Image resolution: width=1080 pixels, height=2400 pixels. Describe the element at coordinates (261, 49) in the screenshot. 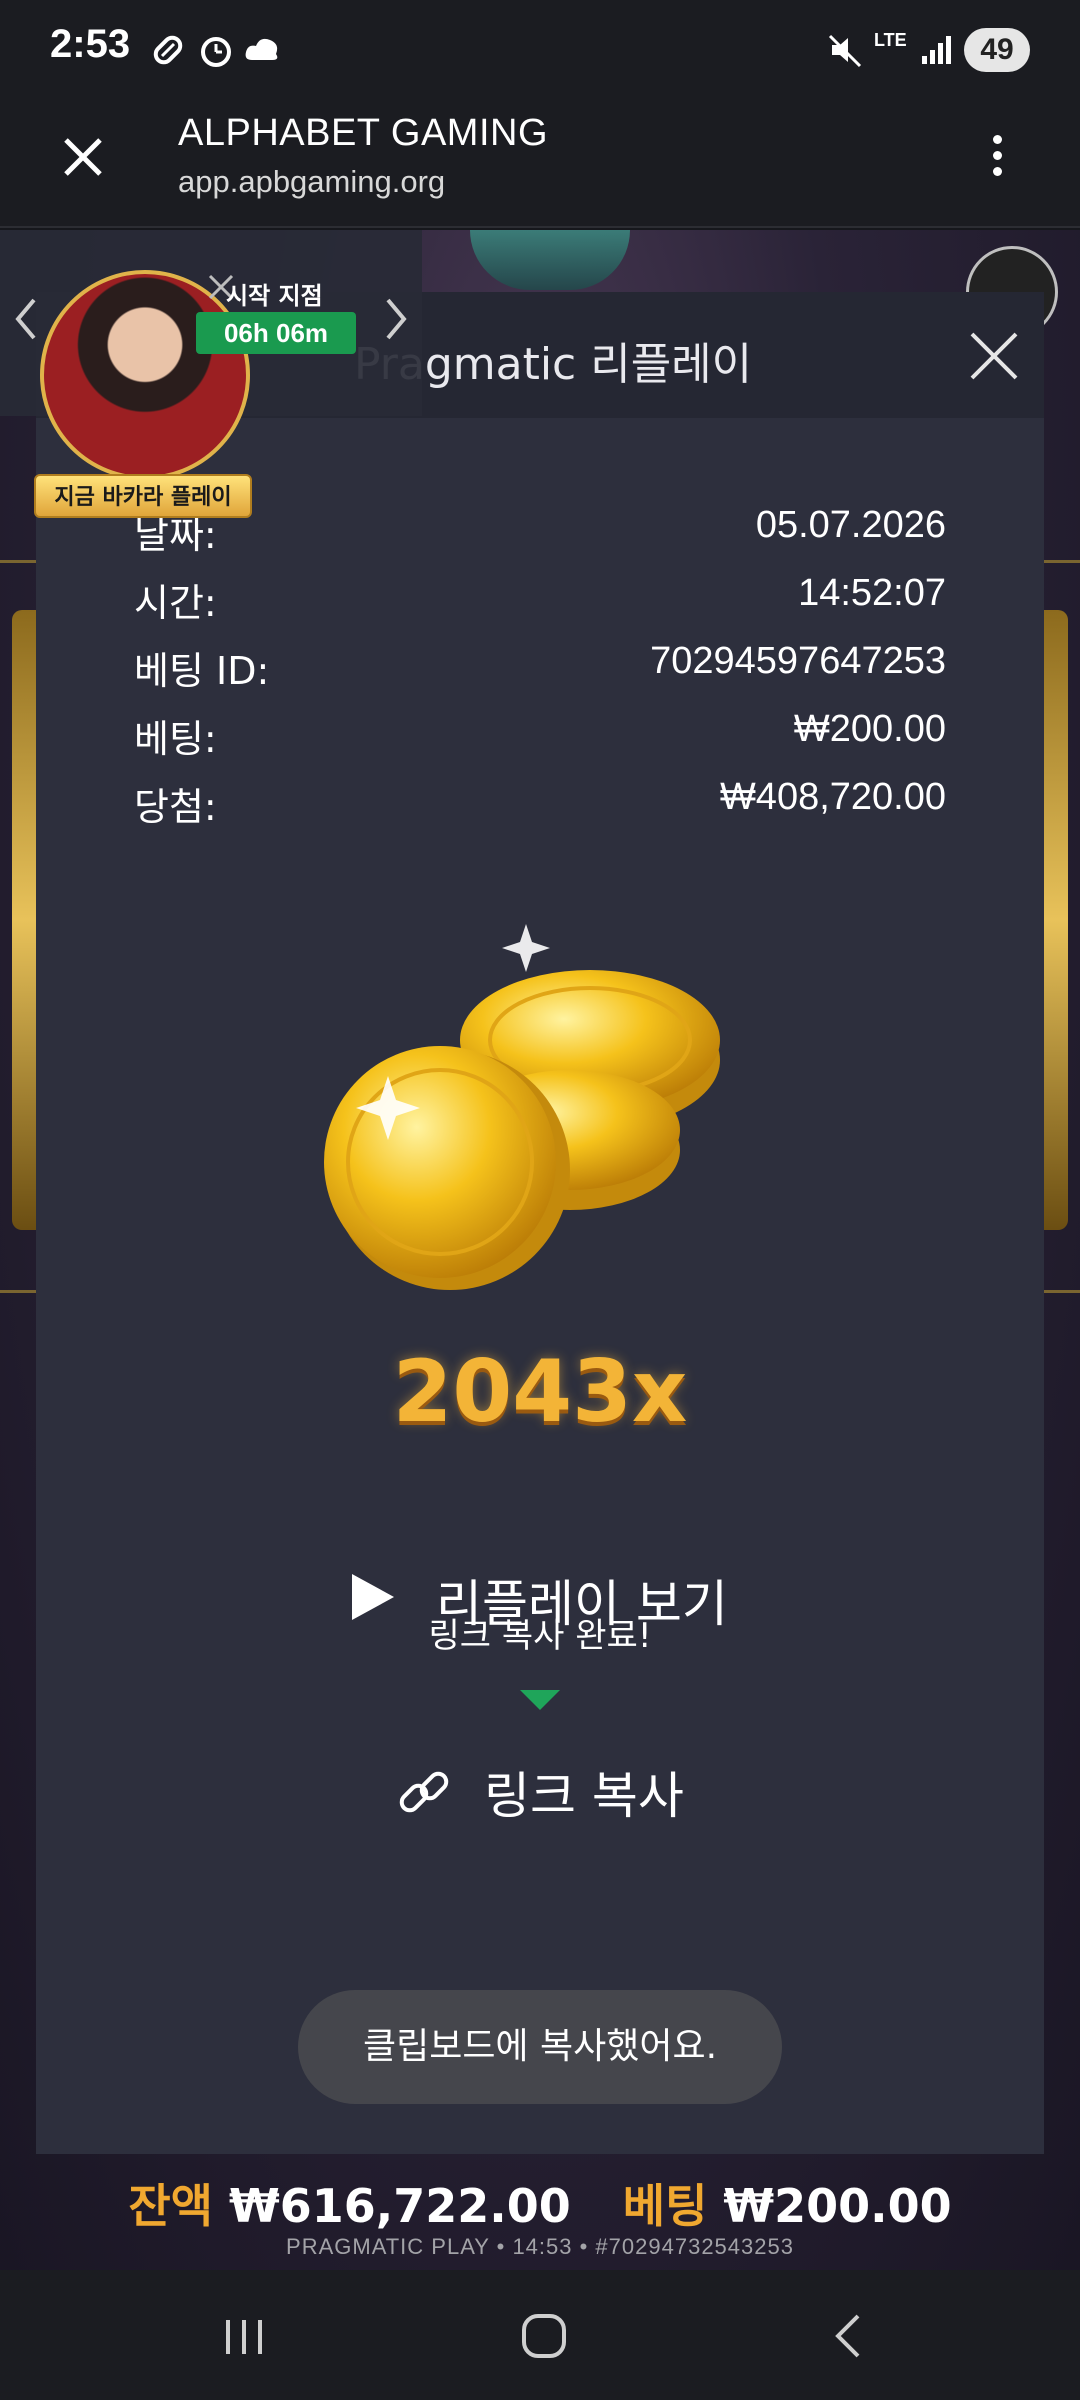

I see `cloud-icon` at that location.